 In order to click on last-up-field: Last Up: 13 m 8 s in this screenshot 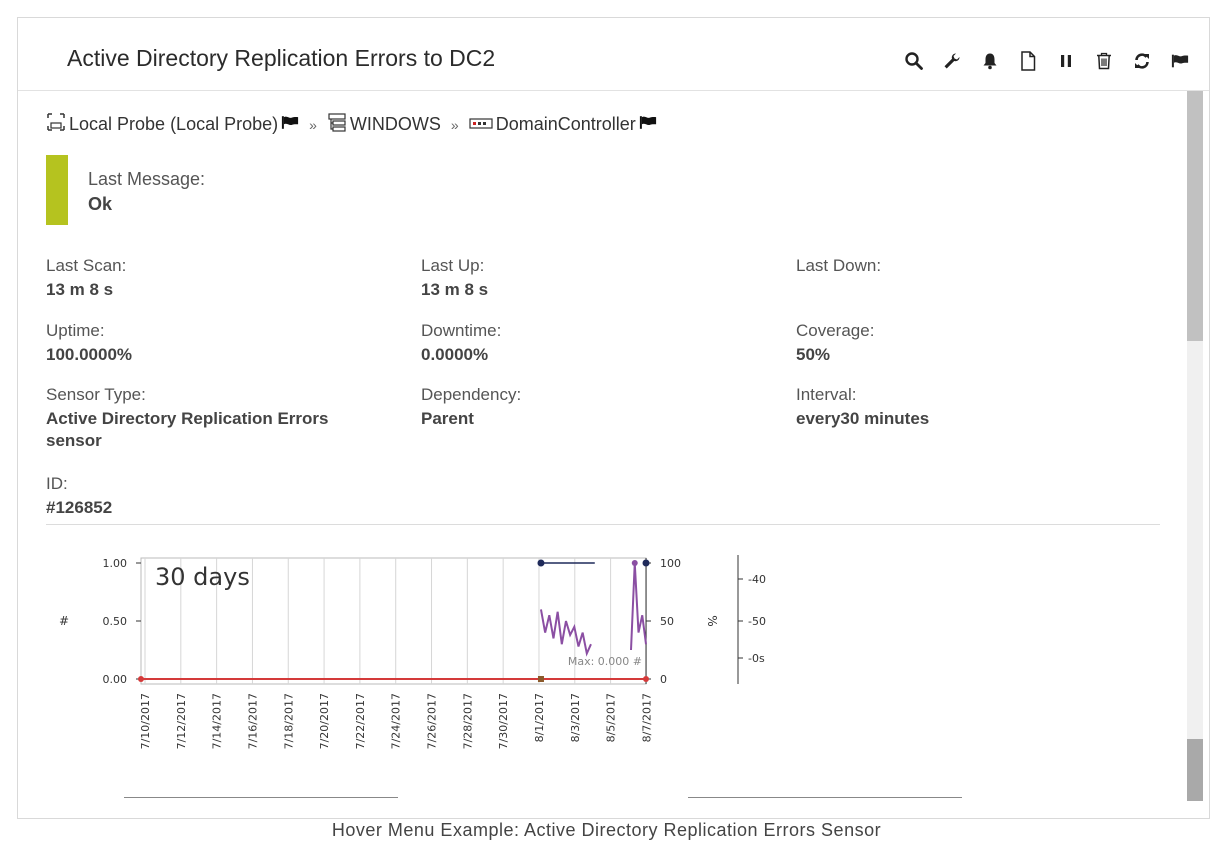, I will do `click(454, 278)`.